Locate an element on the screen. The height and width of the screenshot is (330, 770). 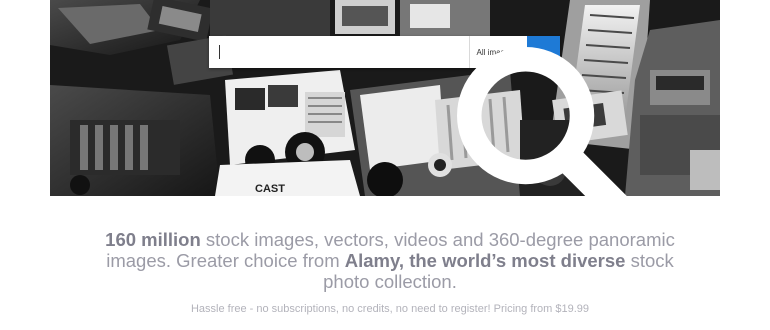
headline-brand: Alamy, the world’s most diverse is located at coordinates (485, 260).